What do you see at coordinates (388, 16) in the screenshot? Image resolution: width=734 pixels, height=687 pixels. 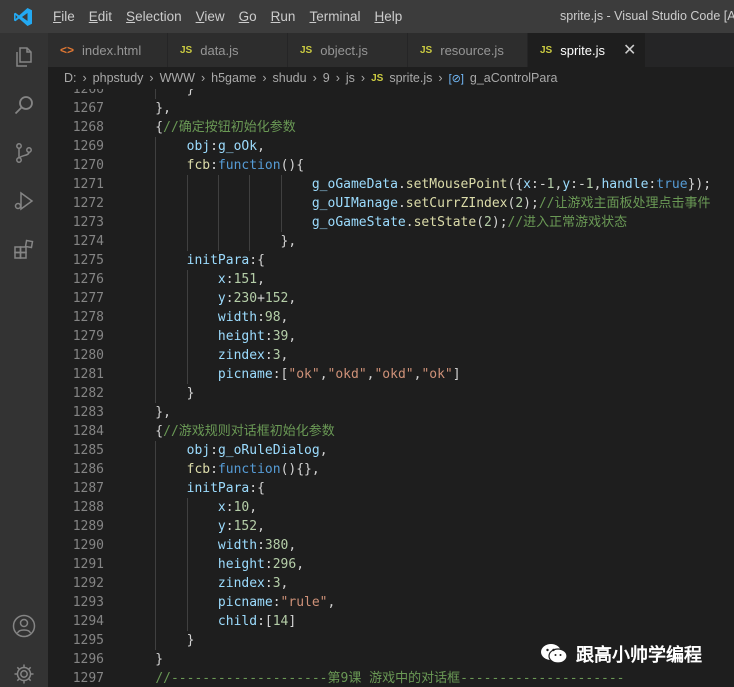 I see `menu-help: Help` at bounding box center [388, 16].